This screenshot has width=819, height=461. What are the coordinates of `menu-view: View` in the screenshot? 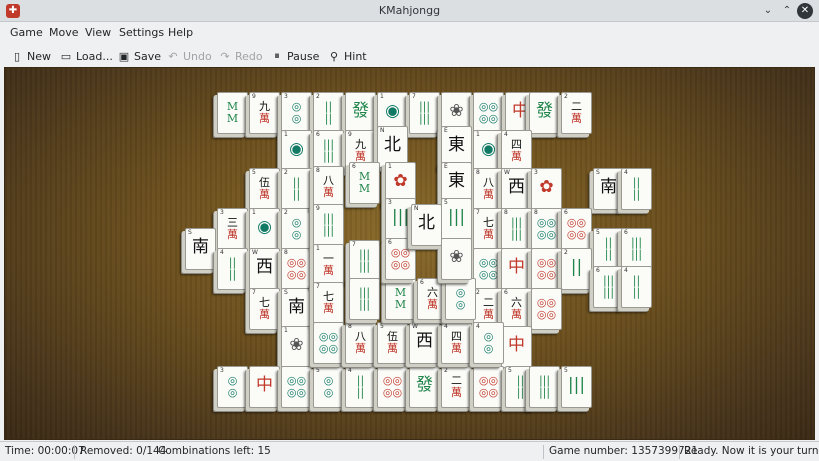 It's located at (98, 32).